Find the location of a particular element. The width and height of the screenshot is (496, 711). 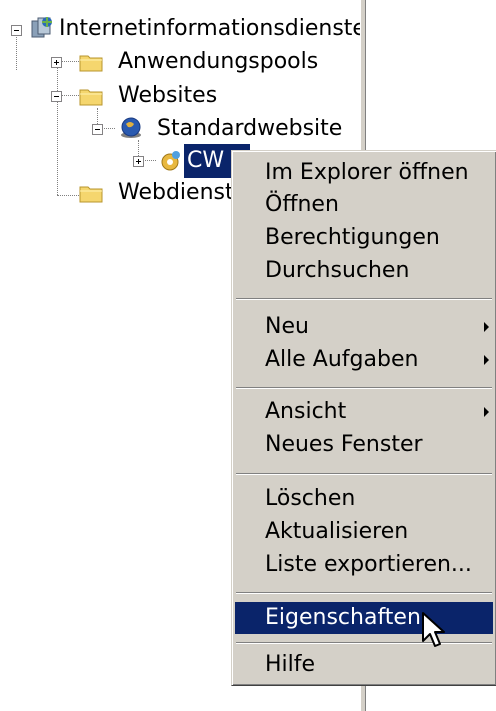

menu-item-label: Durchsuchen is located at coordinates (337, 270).